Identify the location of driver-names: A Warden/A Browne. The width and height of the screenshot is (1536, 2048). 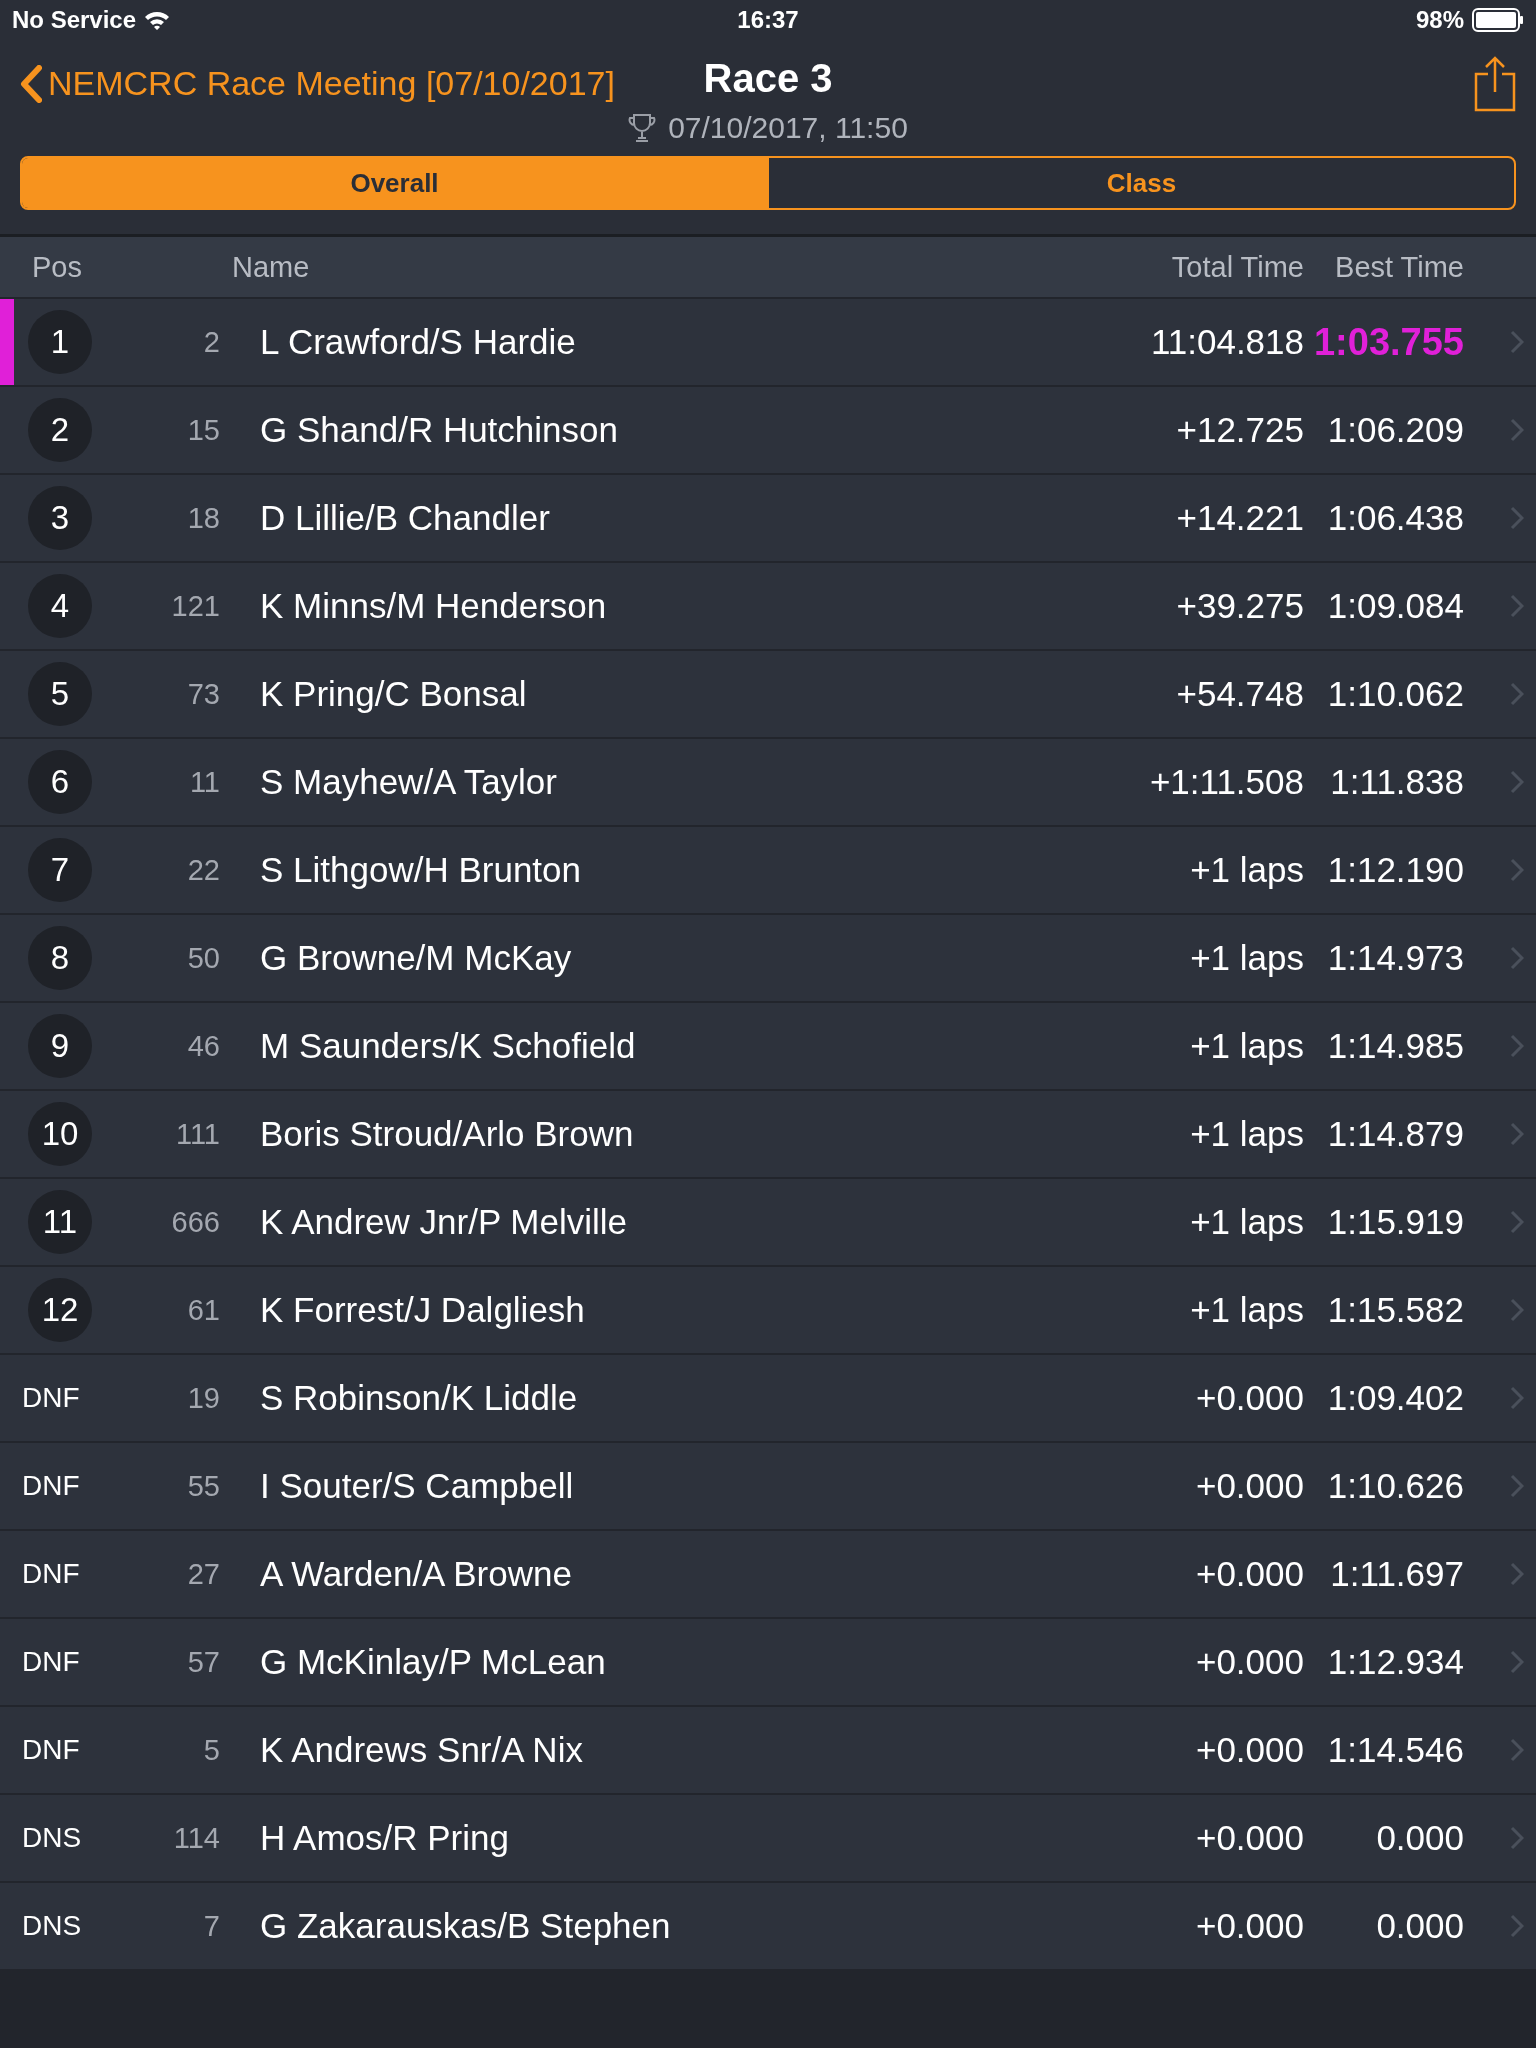
(416, 1574).